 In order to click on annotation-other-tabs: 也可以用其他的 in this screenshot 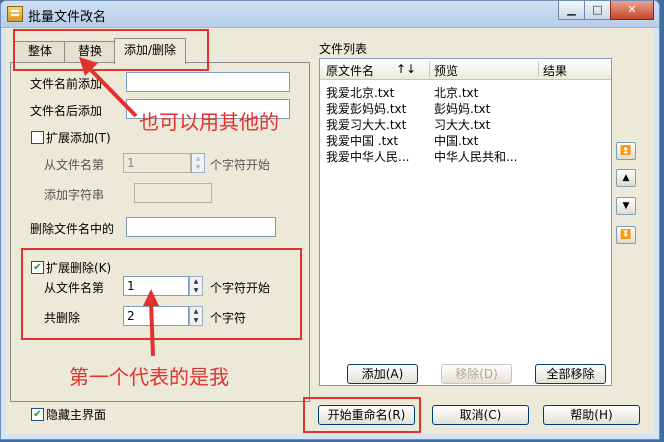, I will do `click(209, 122)`.